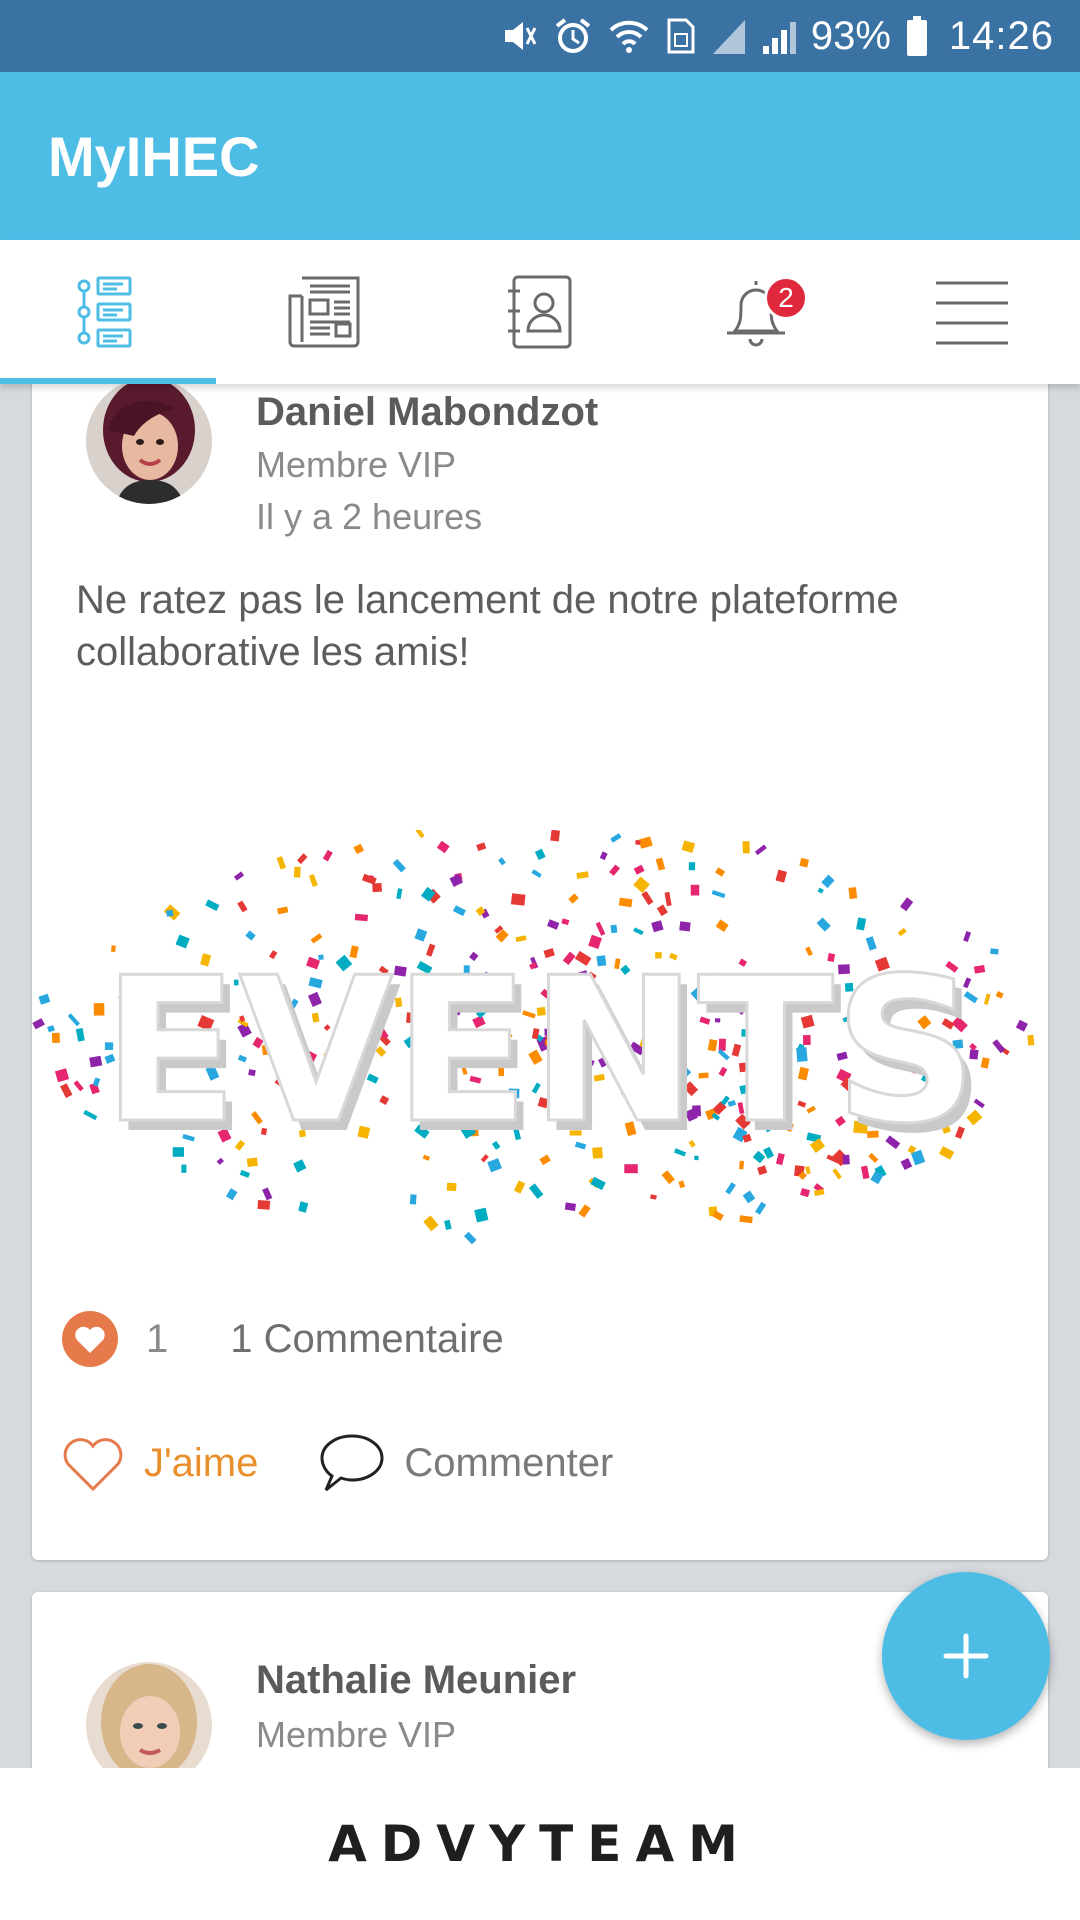 The width and height of the screenshot is (1080, 1920). I want to click on event-banner-text: EVENTS, so click(540, 1051).